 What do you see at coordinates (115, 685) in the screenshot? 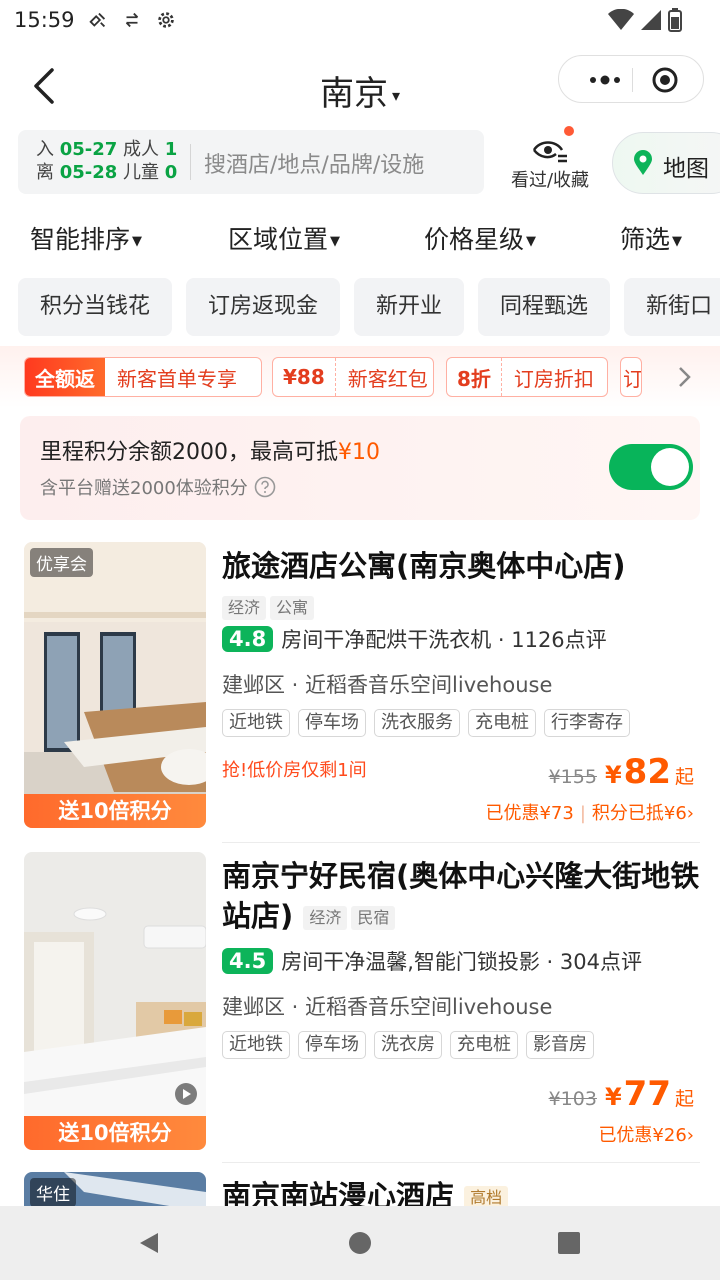
I see `hotel-image: 优享会 送10倍积分` at bounding box center [115, 685].